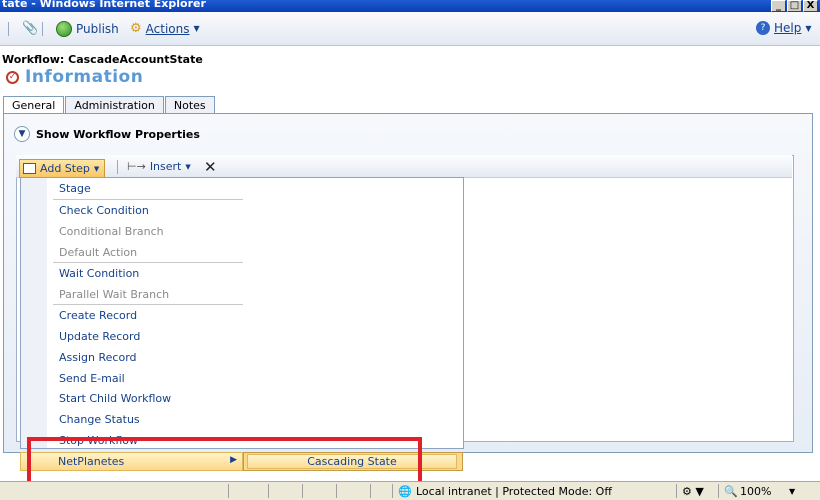 The width and height of the screenshot is (820, 500). What do you see at coordinates (64, 29) in the screenshot?
I see `publish-icon` at bounding box center [64, 29].